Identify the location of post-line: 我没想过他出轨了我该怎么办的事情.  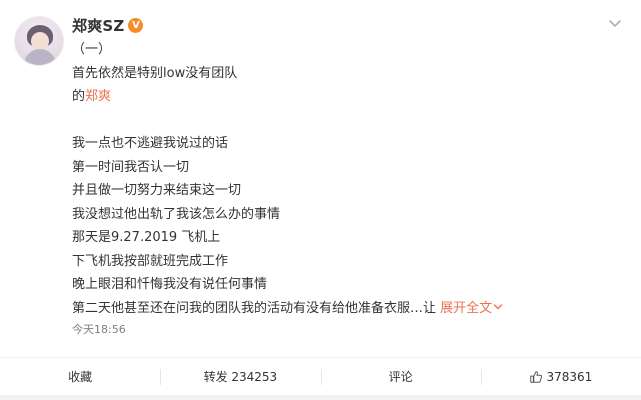
(176, 214).